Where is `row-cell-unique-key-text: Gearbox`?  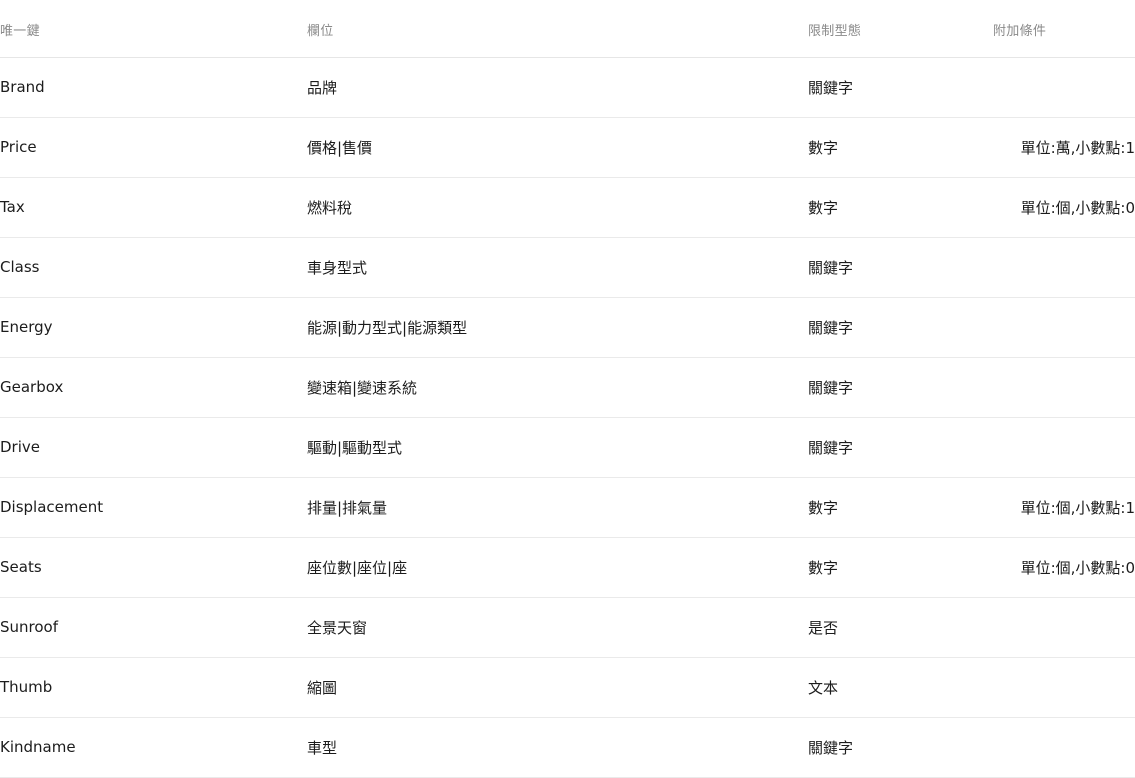 row-cell-unique-key-text: Gearbox is located at coordinates (32, 387).